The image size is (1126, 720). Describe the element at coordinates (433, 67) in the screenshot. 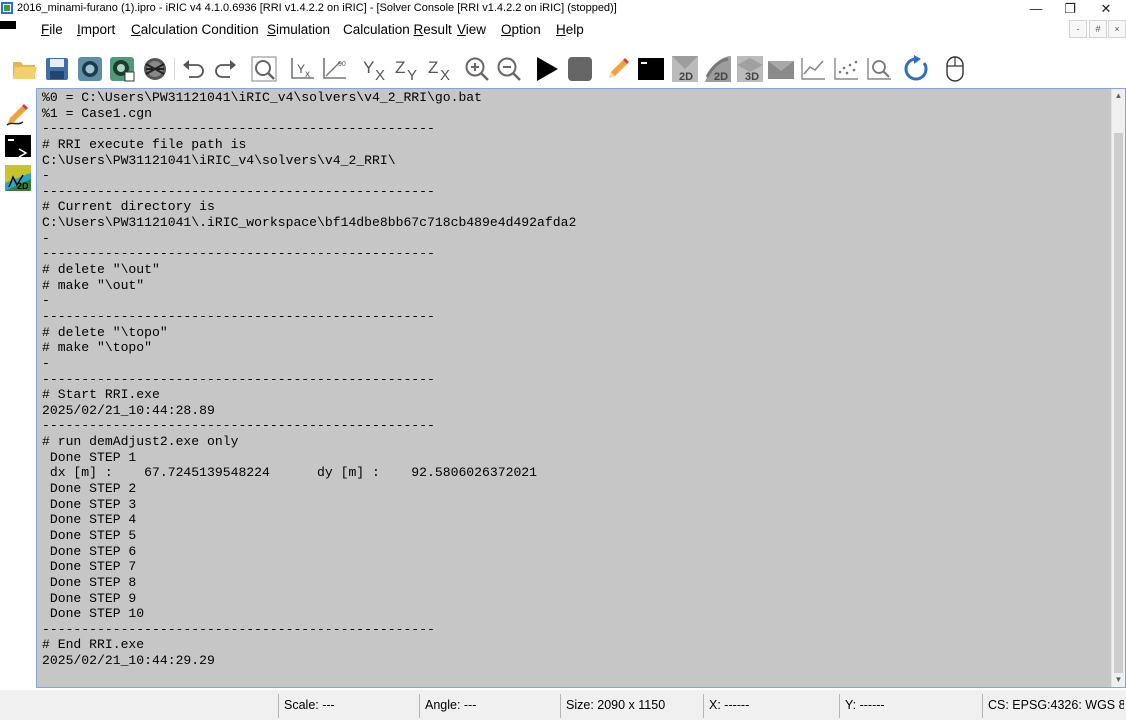

I see `zx-axis-label-z: Z` at that location.